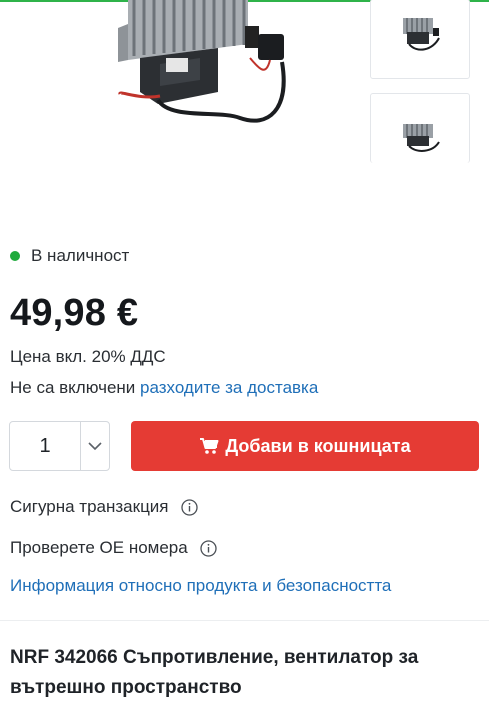  I want to click on shipping-note: Не са включени разходите за доставка, so click(164, 388).